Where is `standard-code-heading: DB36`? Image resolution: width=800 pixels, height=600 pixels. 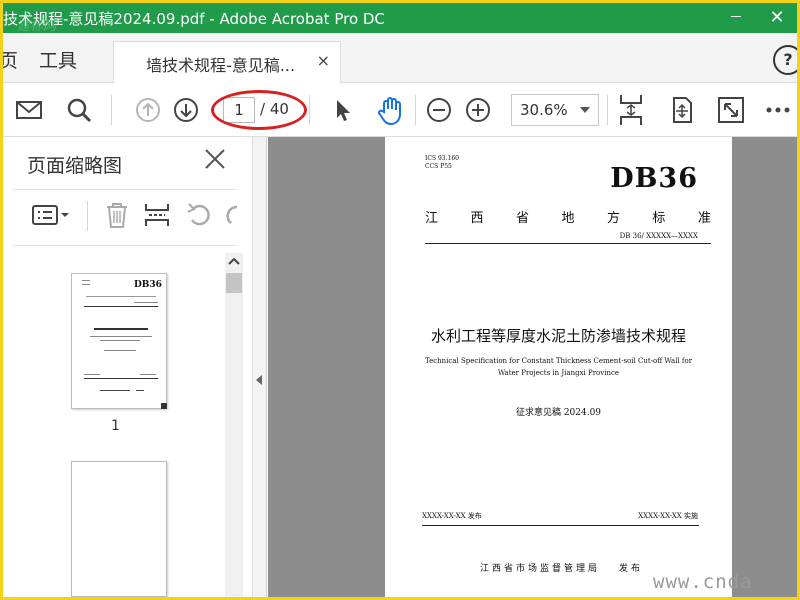 standard-code-heading: DB36 is located at coordinates (654, 178).